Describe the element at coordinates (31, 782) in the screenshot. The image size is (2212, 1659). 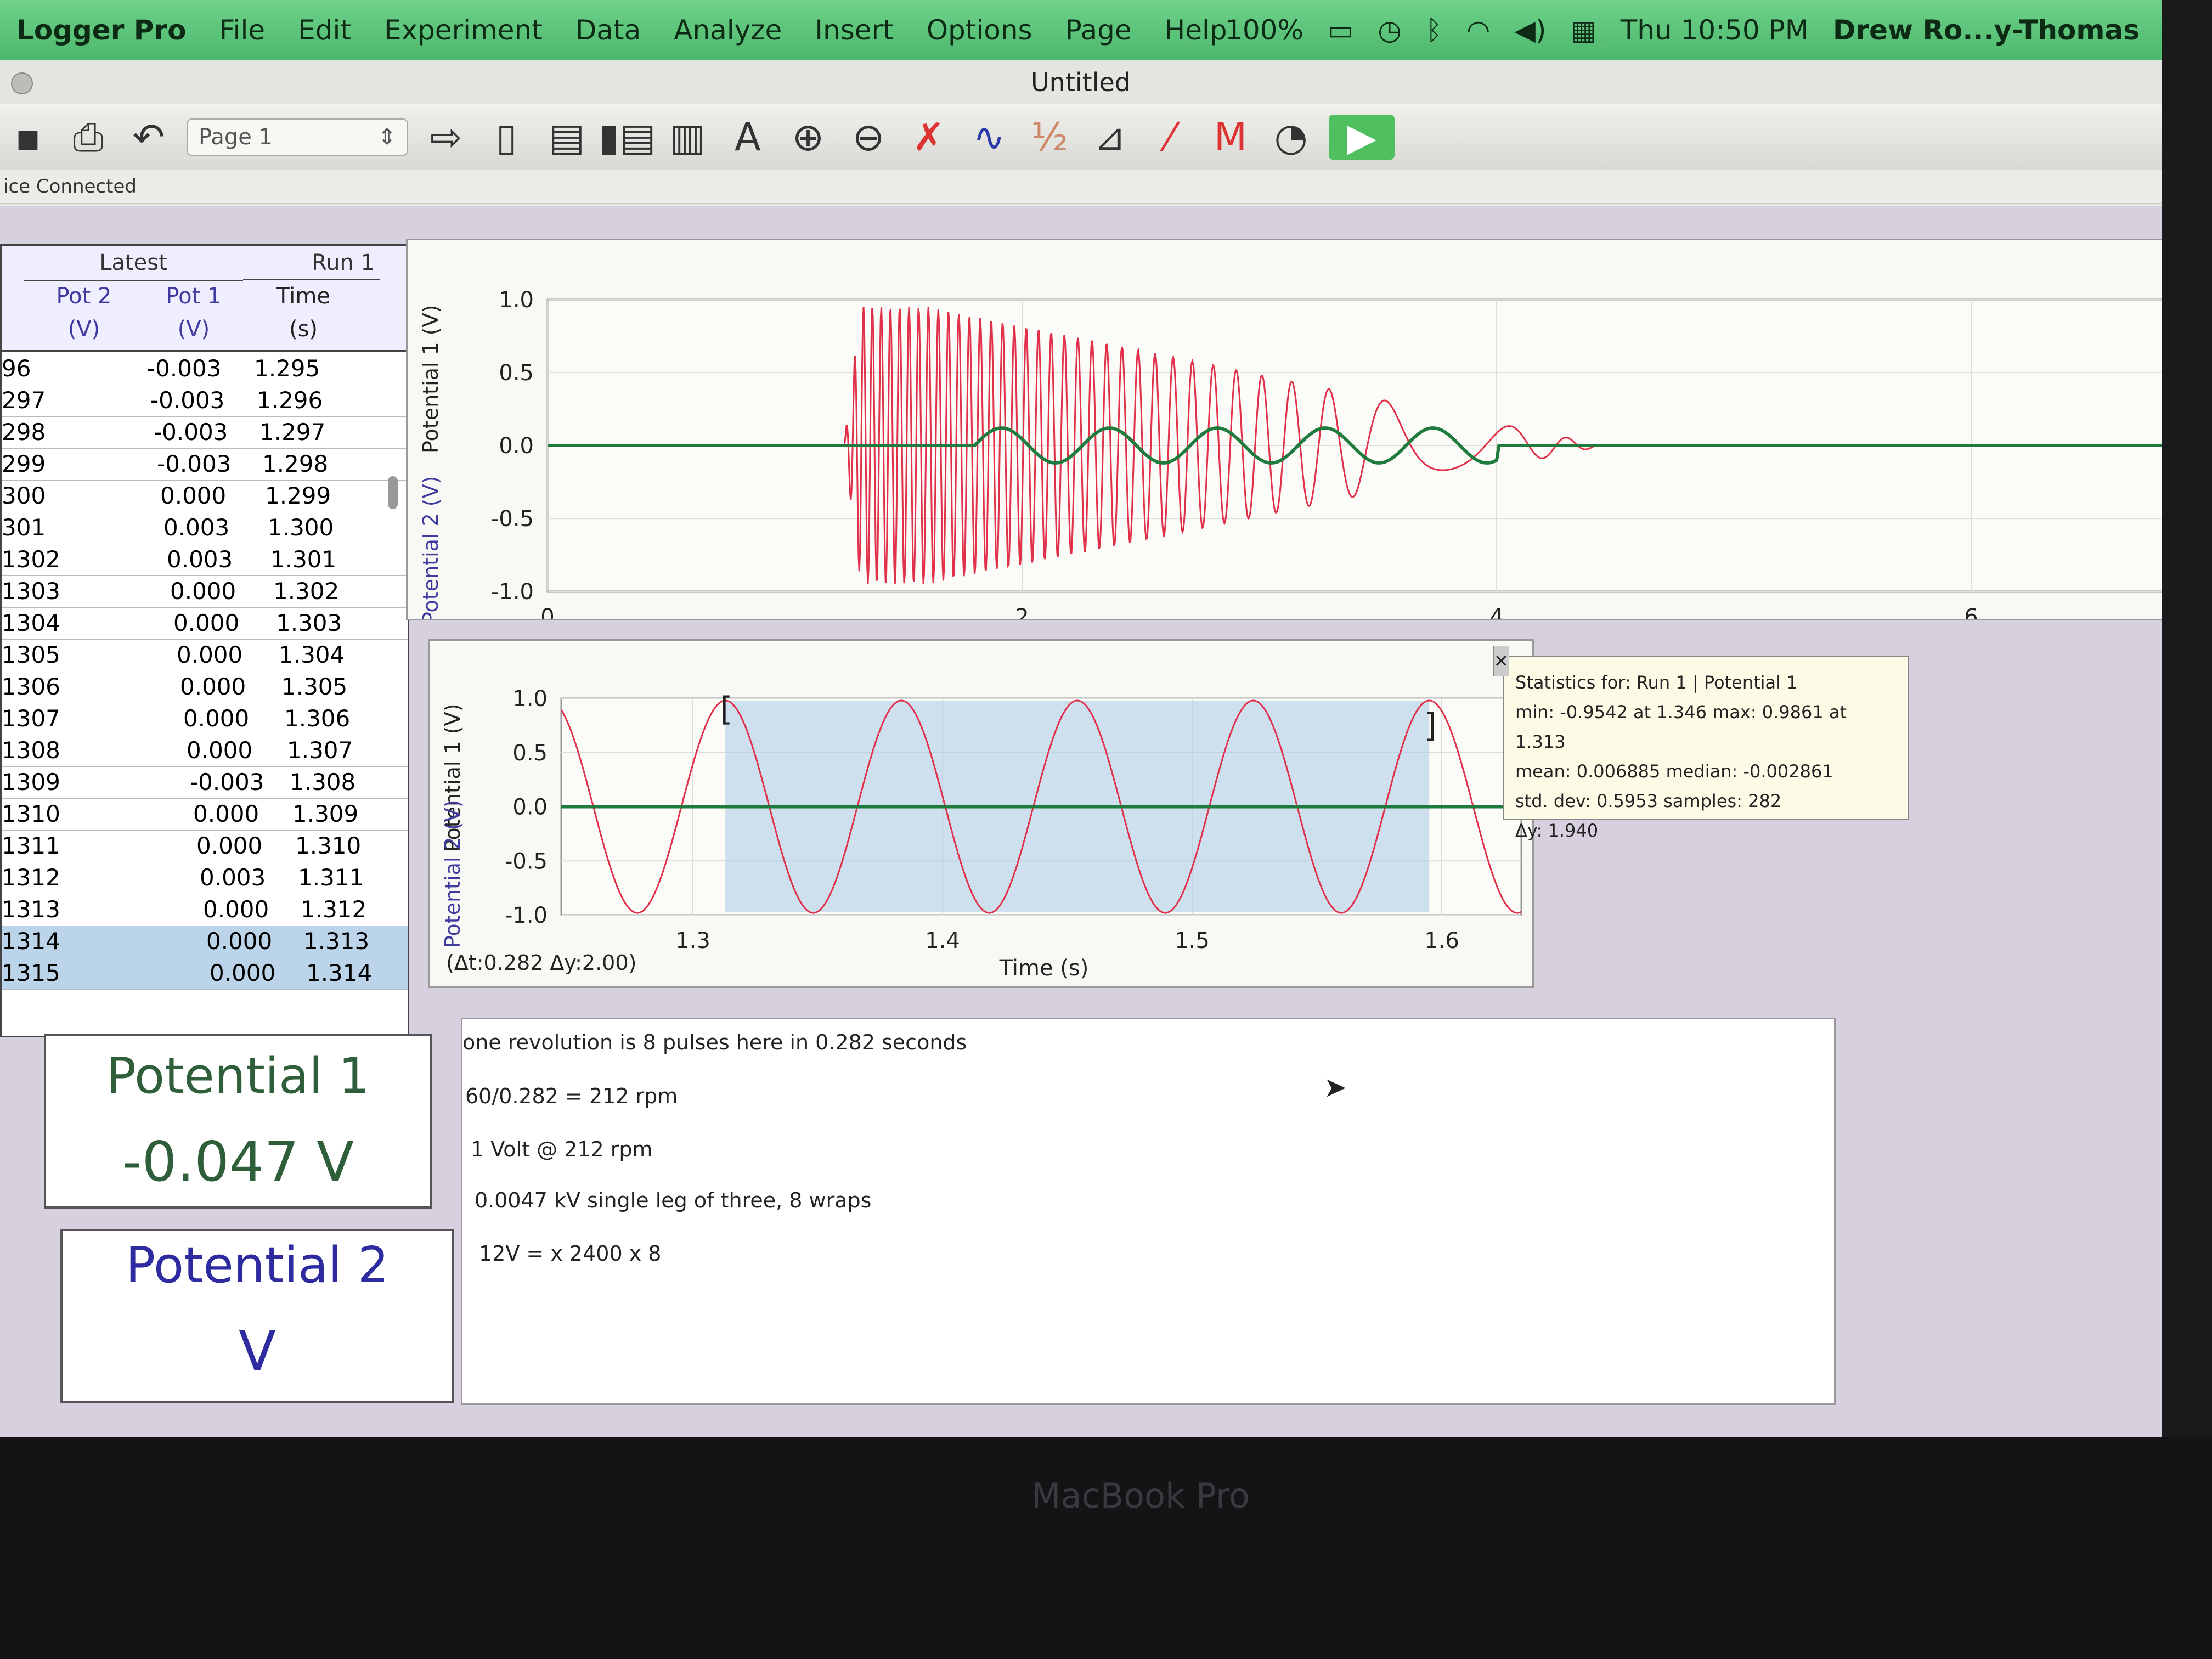
I see `row-index: 1309` at that location.